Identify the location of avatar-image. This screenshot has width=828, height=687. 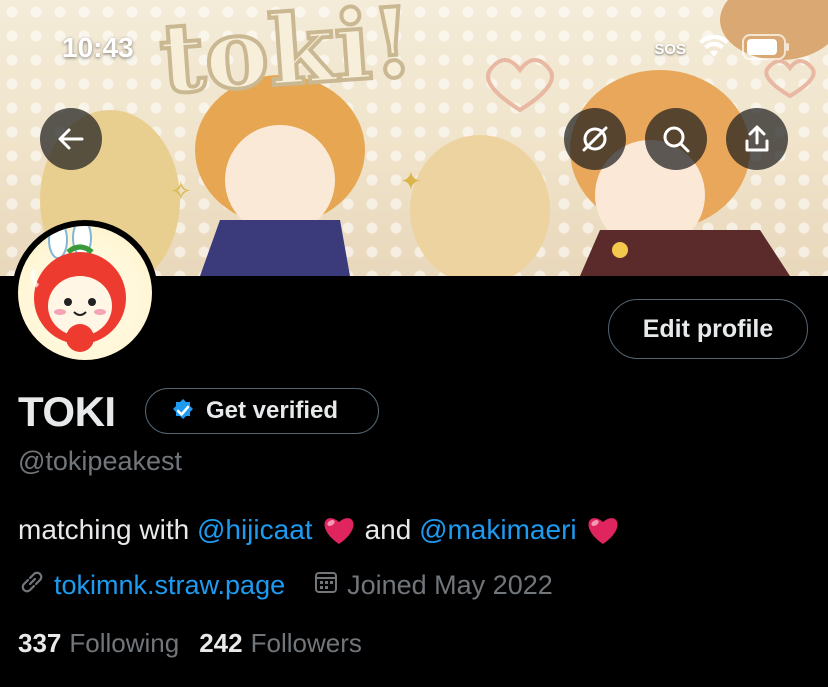
(85, 293).